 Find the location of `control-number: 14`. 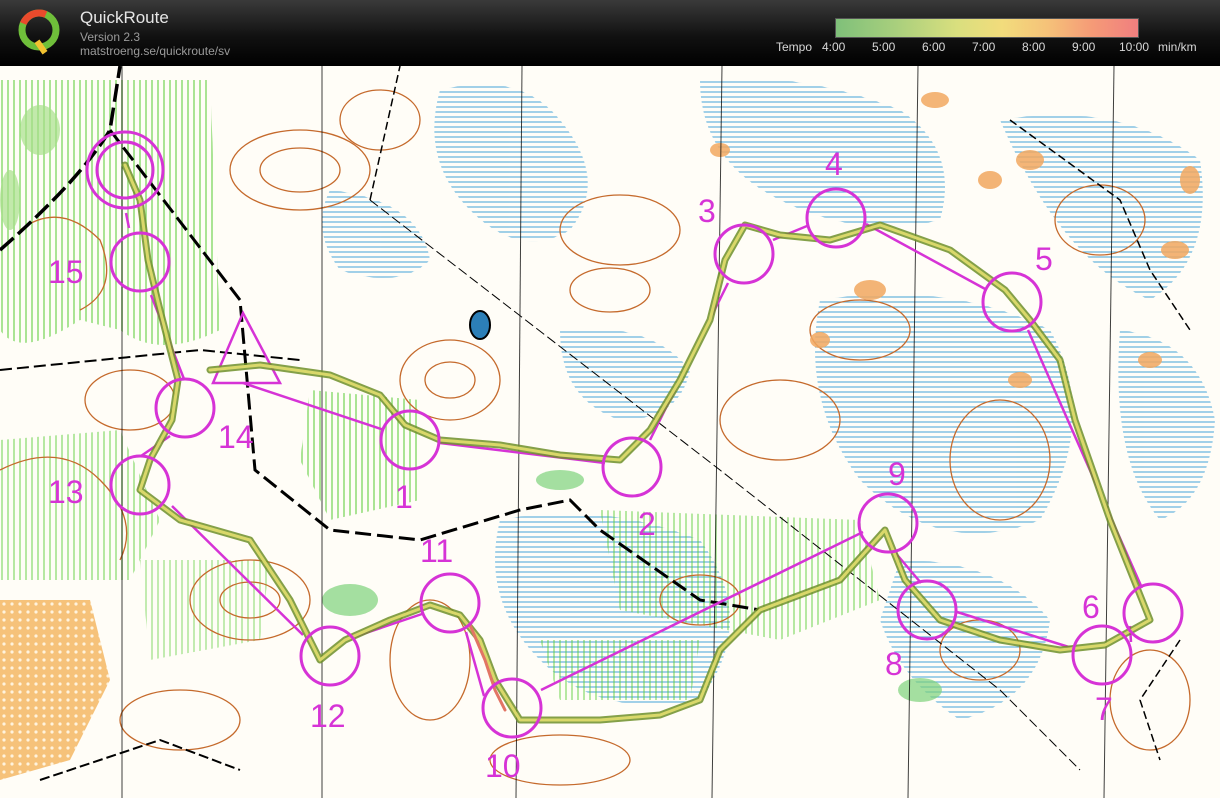

control-number: 14 is located at coordinates (236, 437).